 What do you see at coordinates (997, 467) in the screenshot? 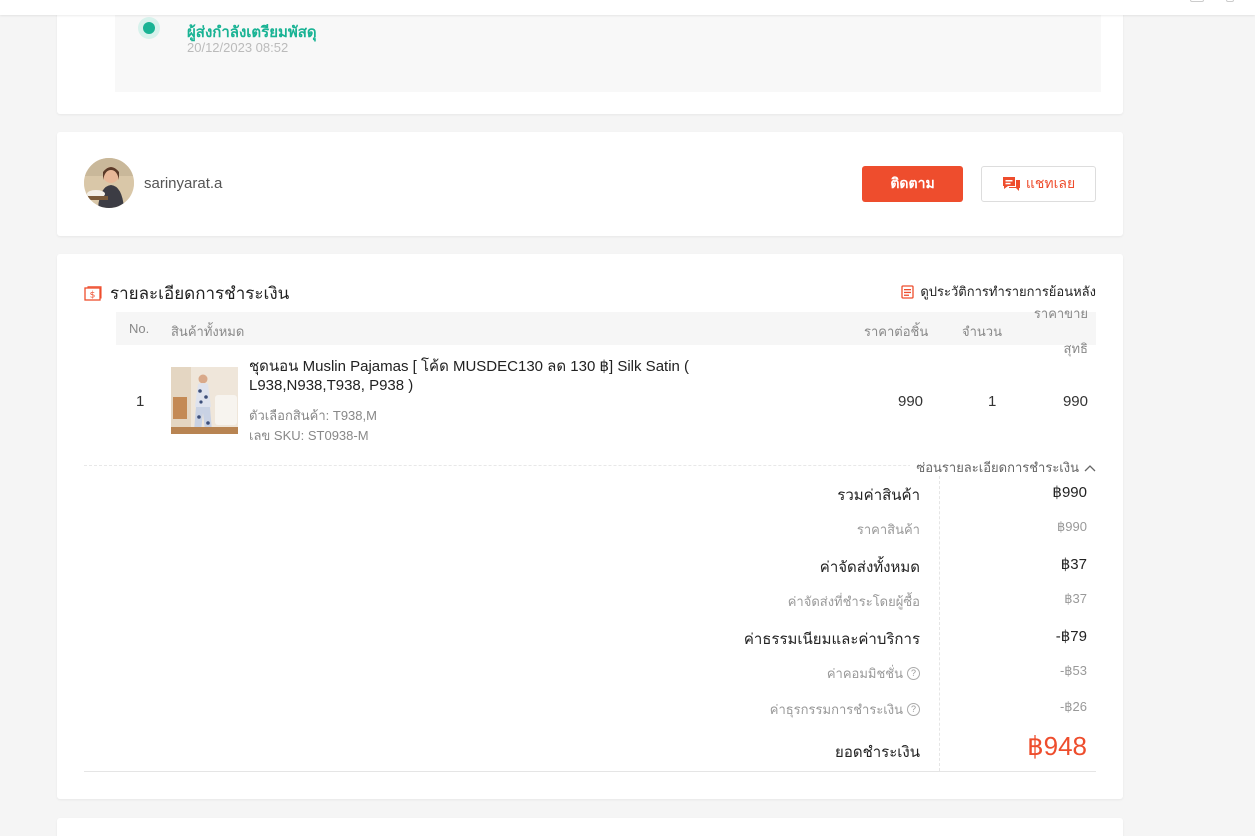
I see `toggle-label: ซ่อนรายละเอียดการชำระเงิน` at bounding box center [997, 467].